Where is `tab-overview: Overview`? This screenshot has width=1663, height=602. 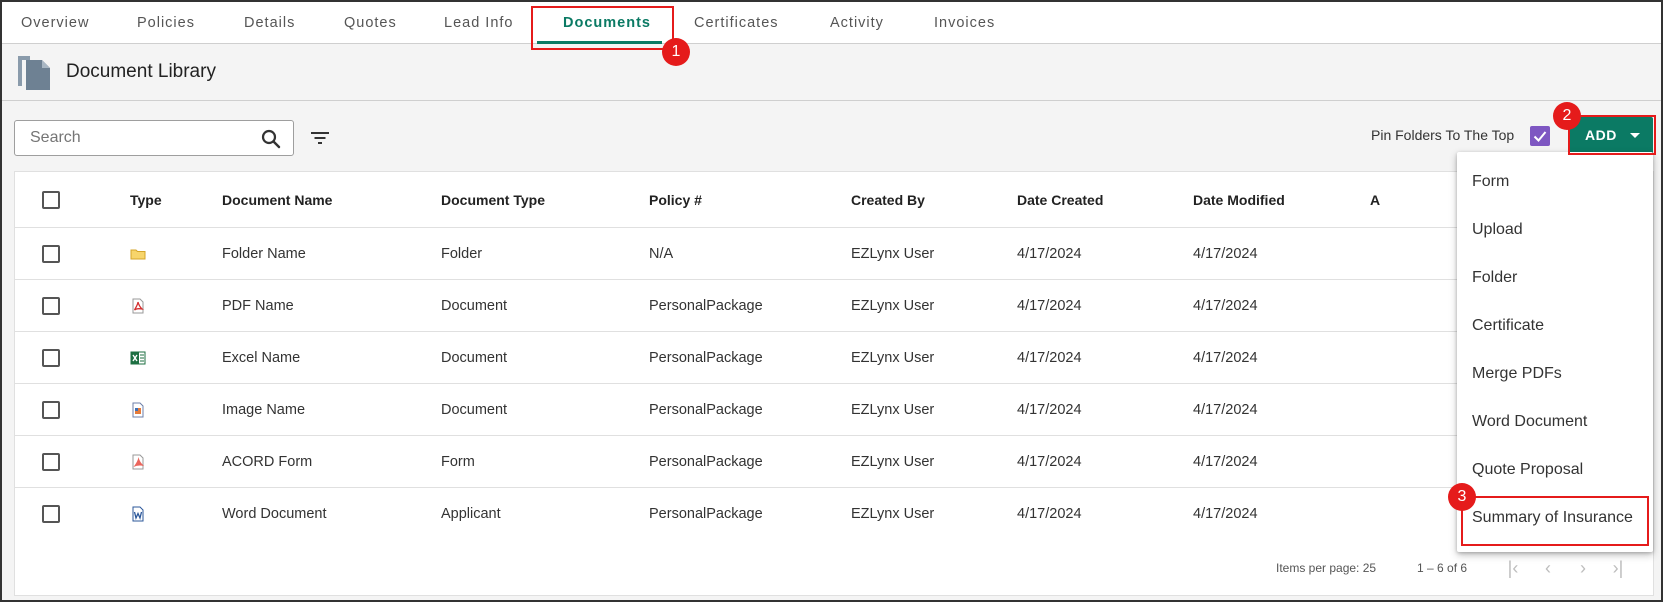
tab-overview: Overview is located at coordinates (55, 23).